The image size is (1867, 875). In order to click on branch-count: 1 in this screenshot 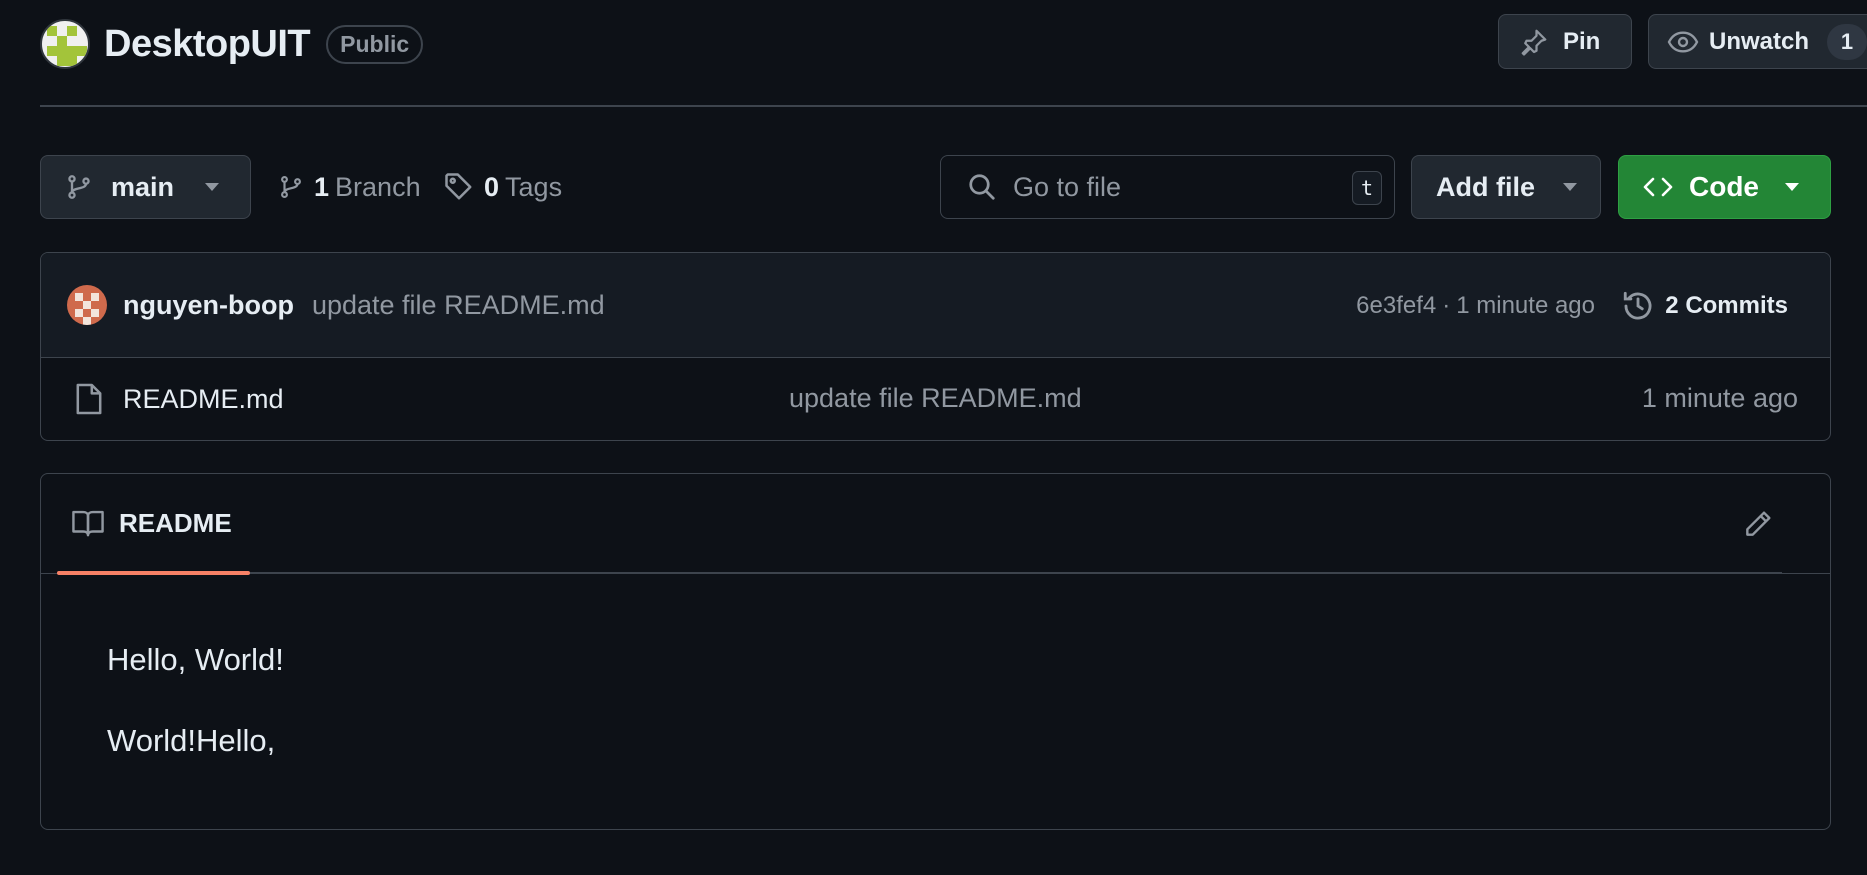, I will do `click(322, 186)`.